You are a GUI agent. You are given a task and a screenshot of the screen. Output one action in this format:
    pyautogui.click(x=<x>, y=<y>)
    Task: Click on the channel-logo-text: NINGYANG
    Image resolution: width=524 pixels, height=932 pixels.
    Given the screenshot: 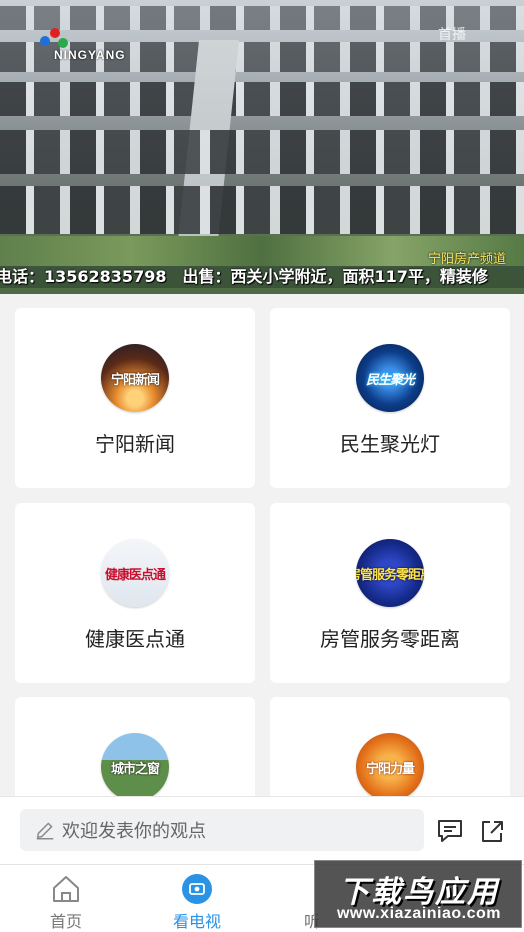 What is the action you would take?
    pyautogui.click(x=90, y=55)
    